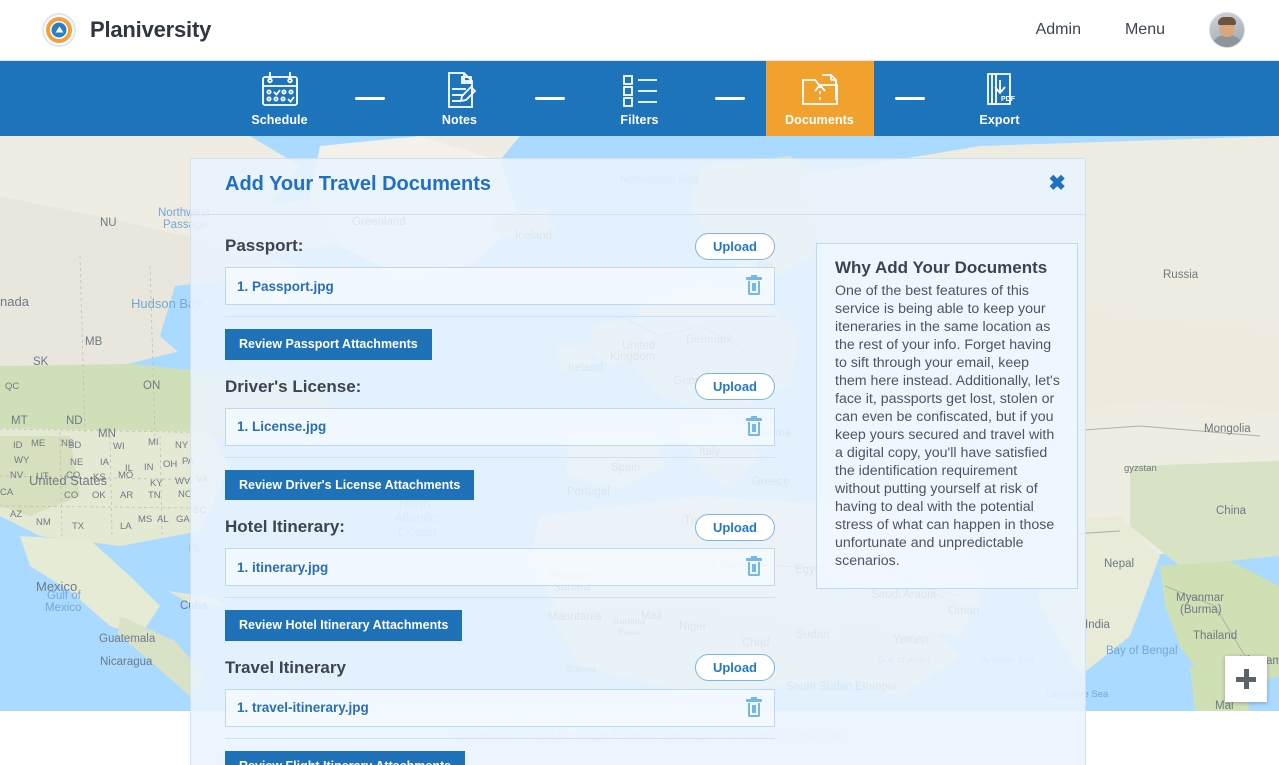 Image resolution: width=1279 pixels, height=765 pixels. What do you see at coordinates (1008, 99) in the screenshot?
I see `svg-text: PDF` at bounding box center [1008, 99].